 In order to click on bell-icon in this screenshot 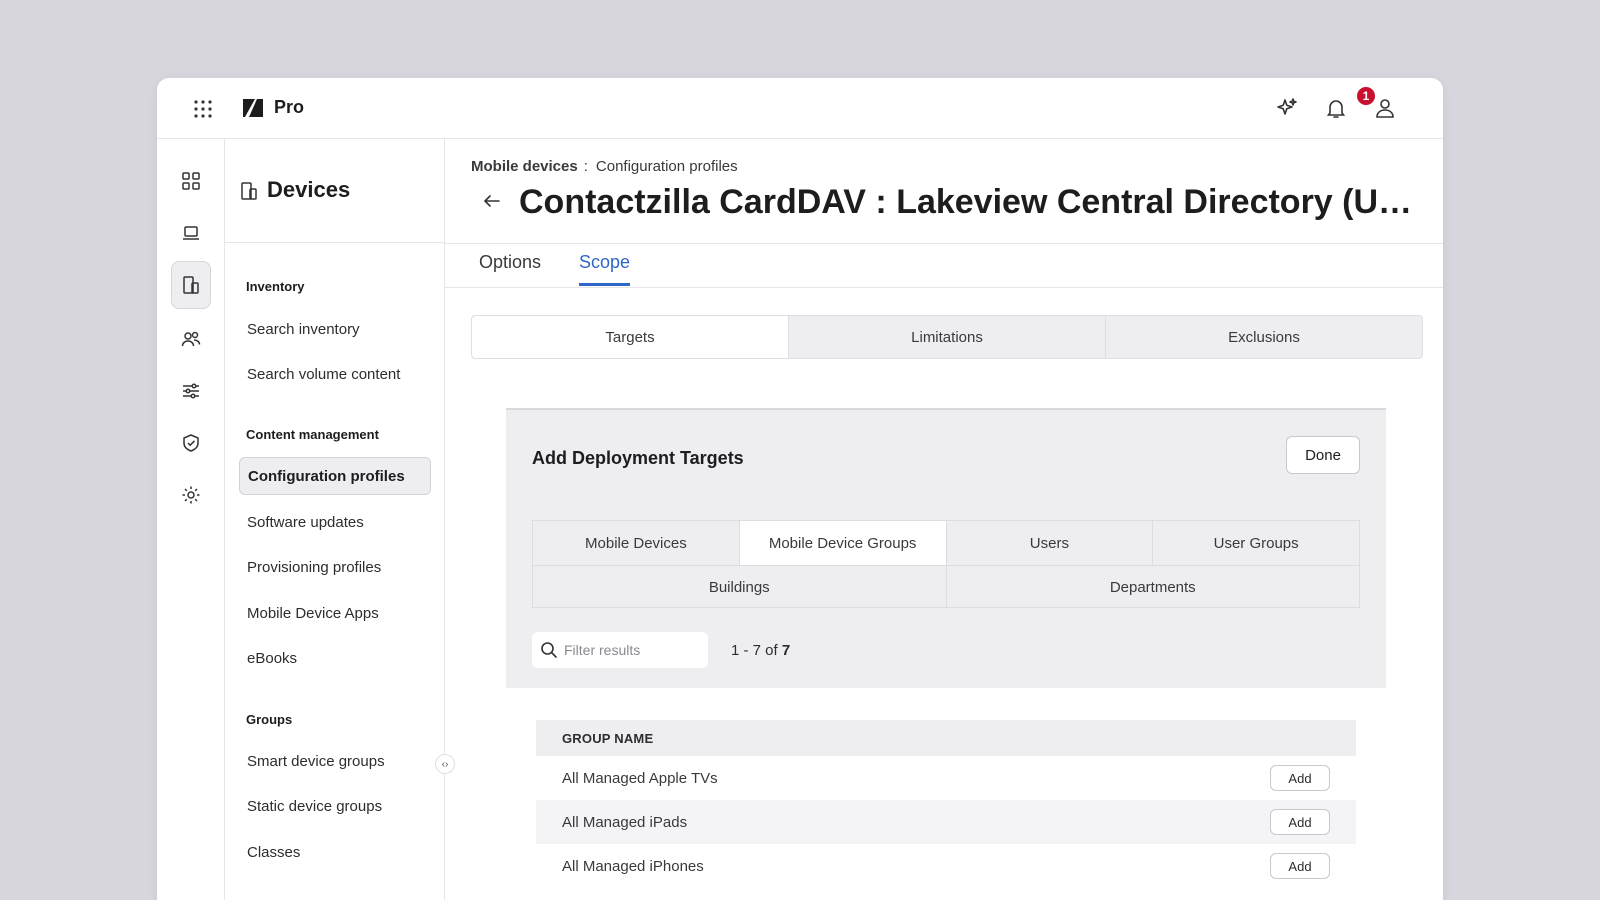, I will do `click(1336, 108)`.